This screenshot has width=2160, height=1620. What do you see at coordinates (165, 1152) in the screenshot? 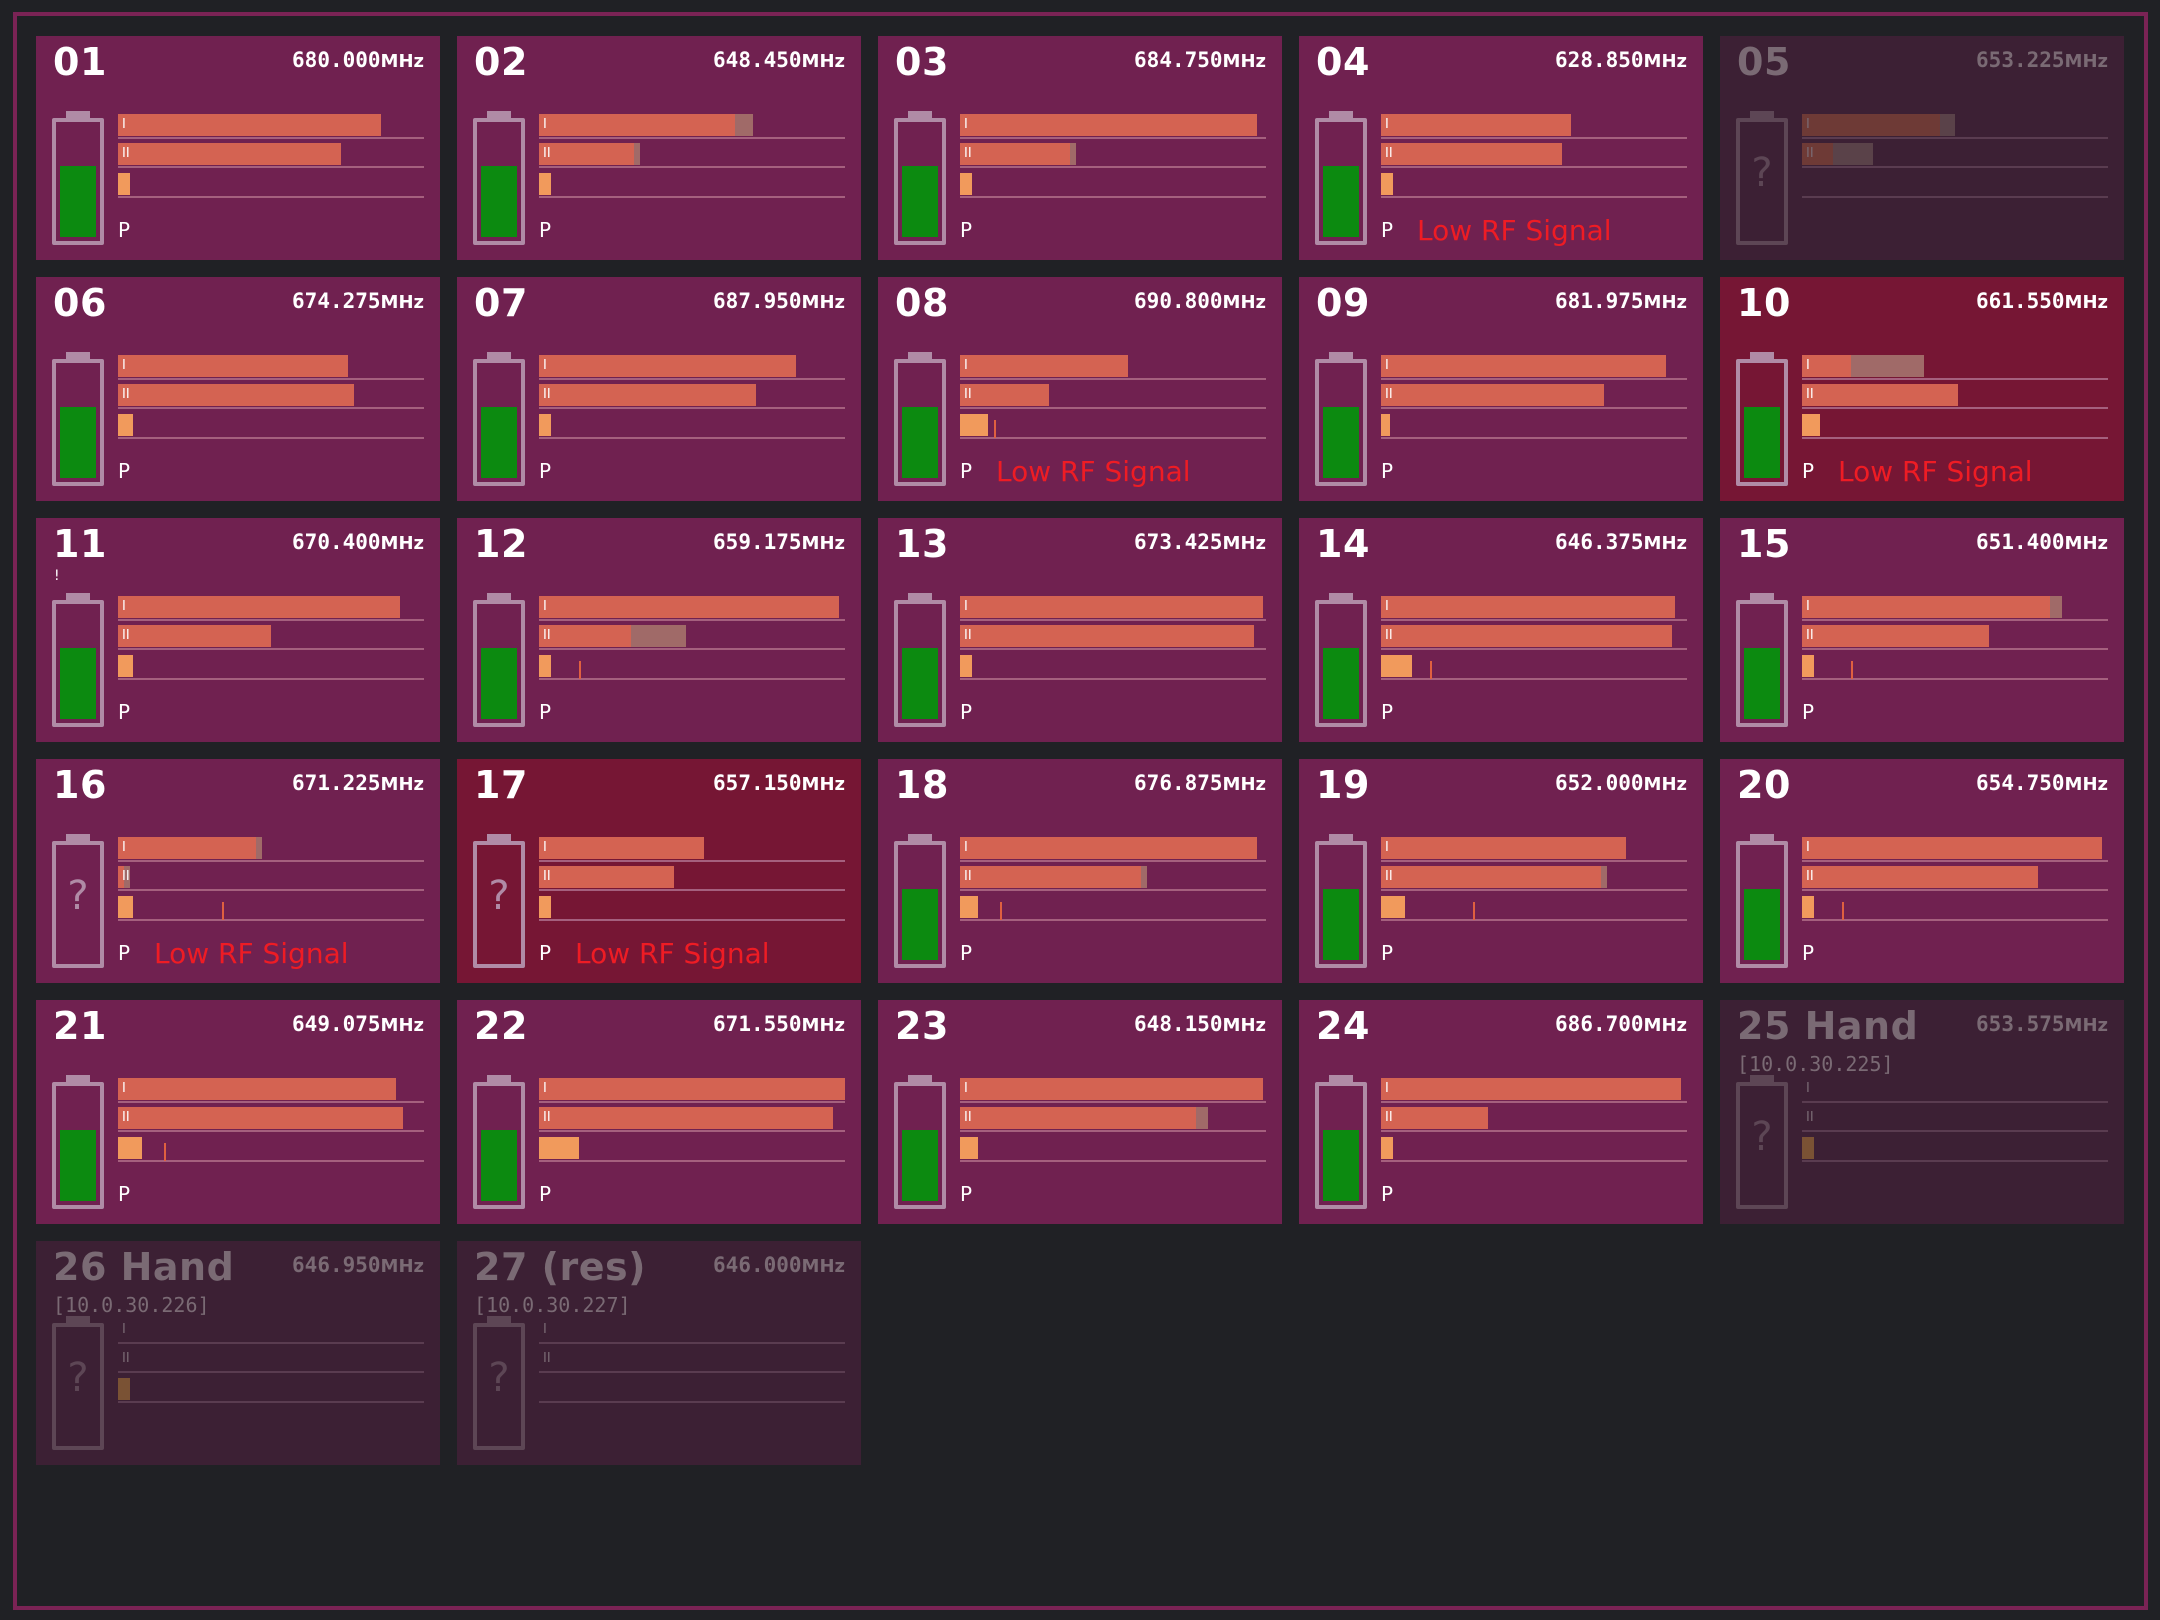
I see `meter-p-peak` at bounding box center [165, 1152].